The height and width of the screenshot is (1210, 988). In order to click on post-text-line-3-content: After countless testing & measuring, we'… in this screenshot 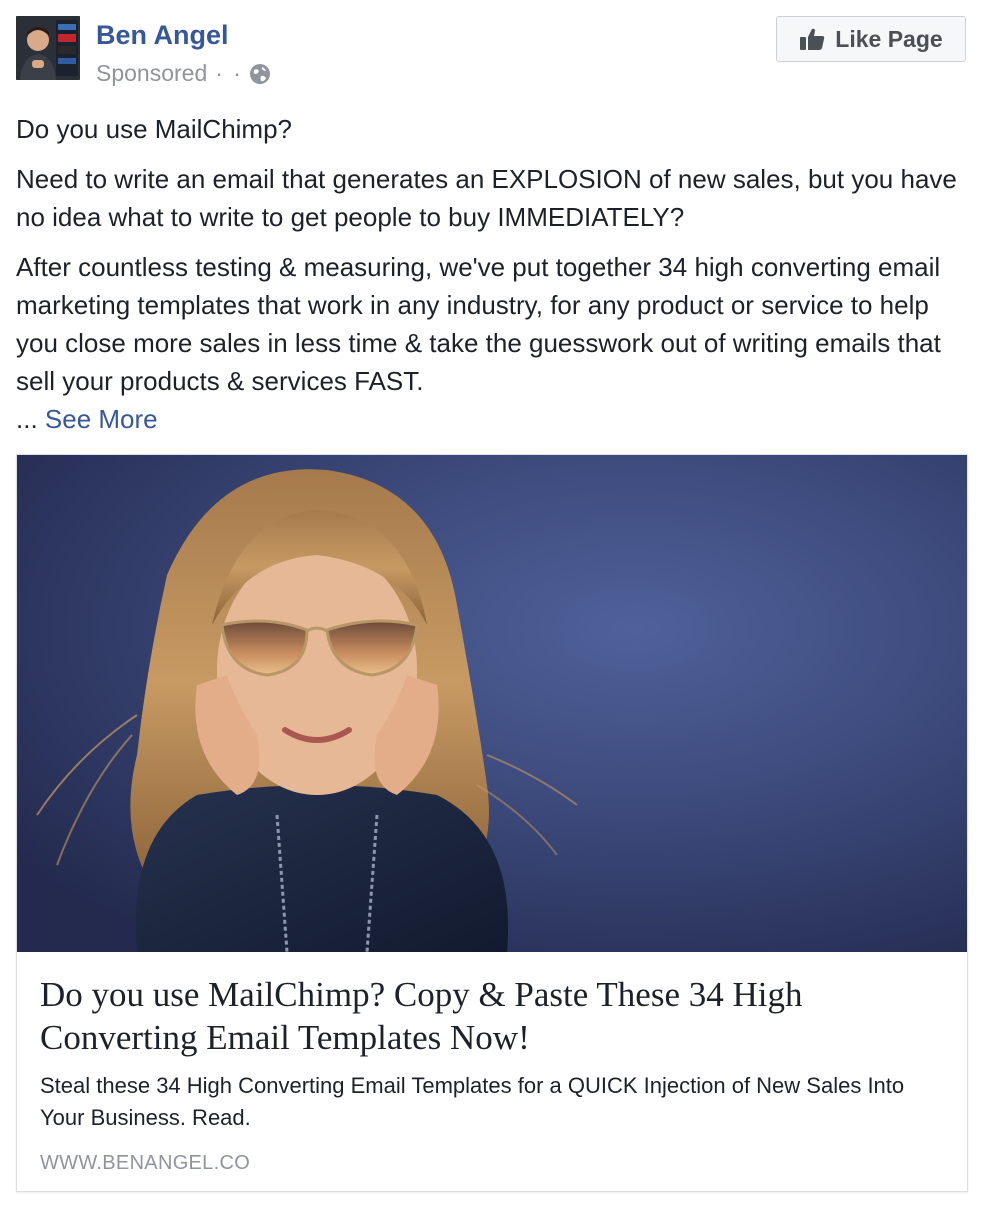, I will do `click(478, 324)`.